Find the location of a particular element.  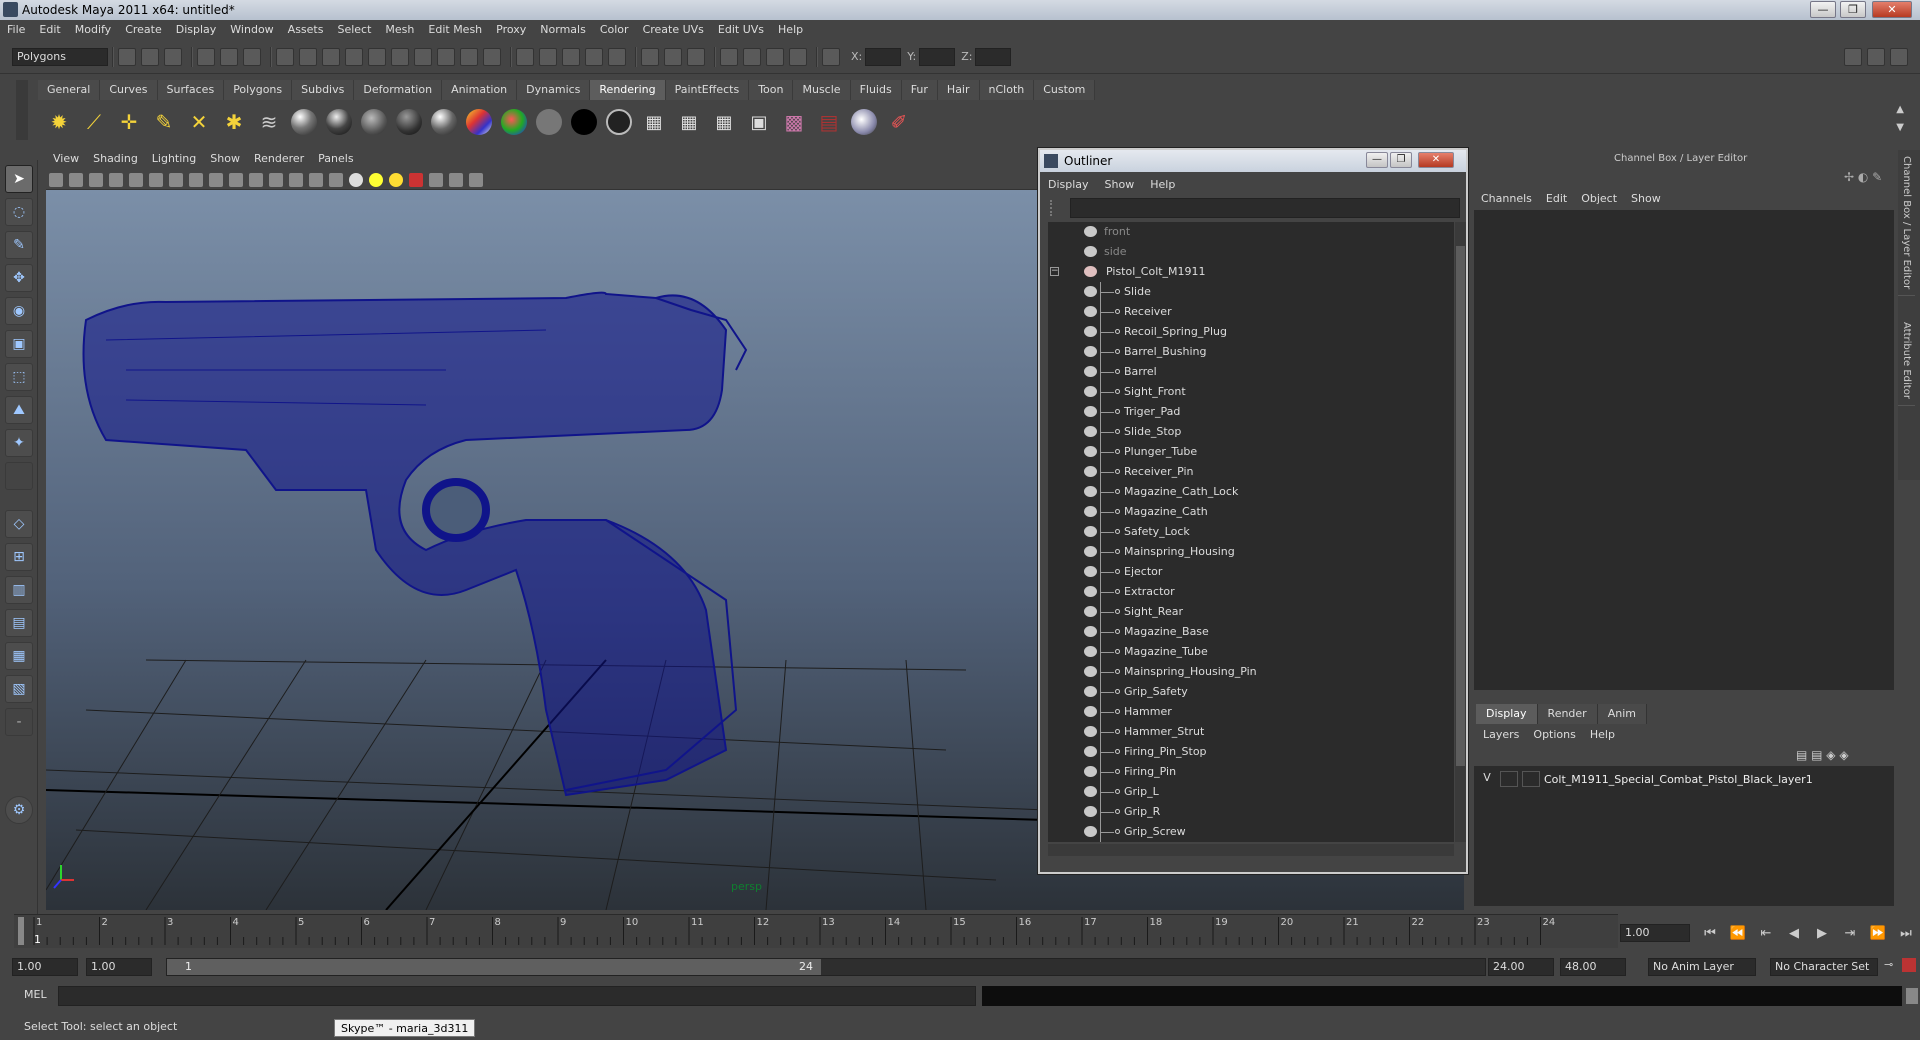

safe-title-icon is located at coordinates (256, 179).